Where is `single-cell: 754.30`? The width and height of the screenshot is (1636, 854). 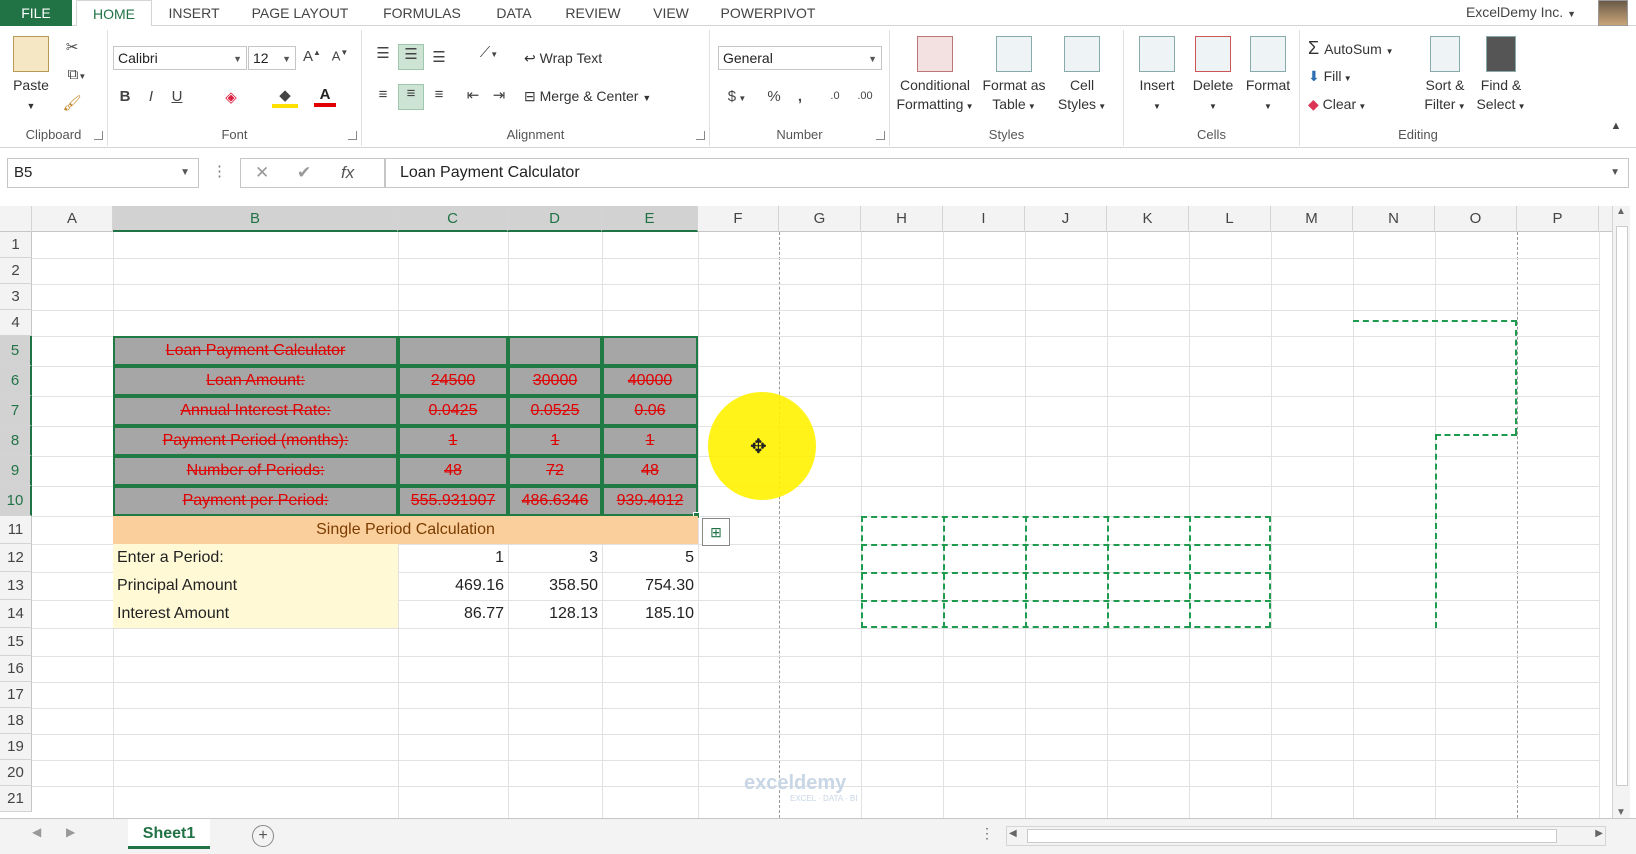
single-cell: 754.30 is located at coordinates (650, 586).